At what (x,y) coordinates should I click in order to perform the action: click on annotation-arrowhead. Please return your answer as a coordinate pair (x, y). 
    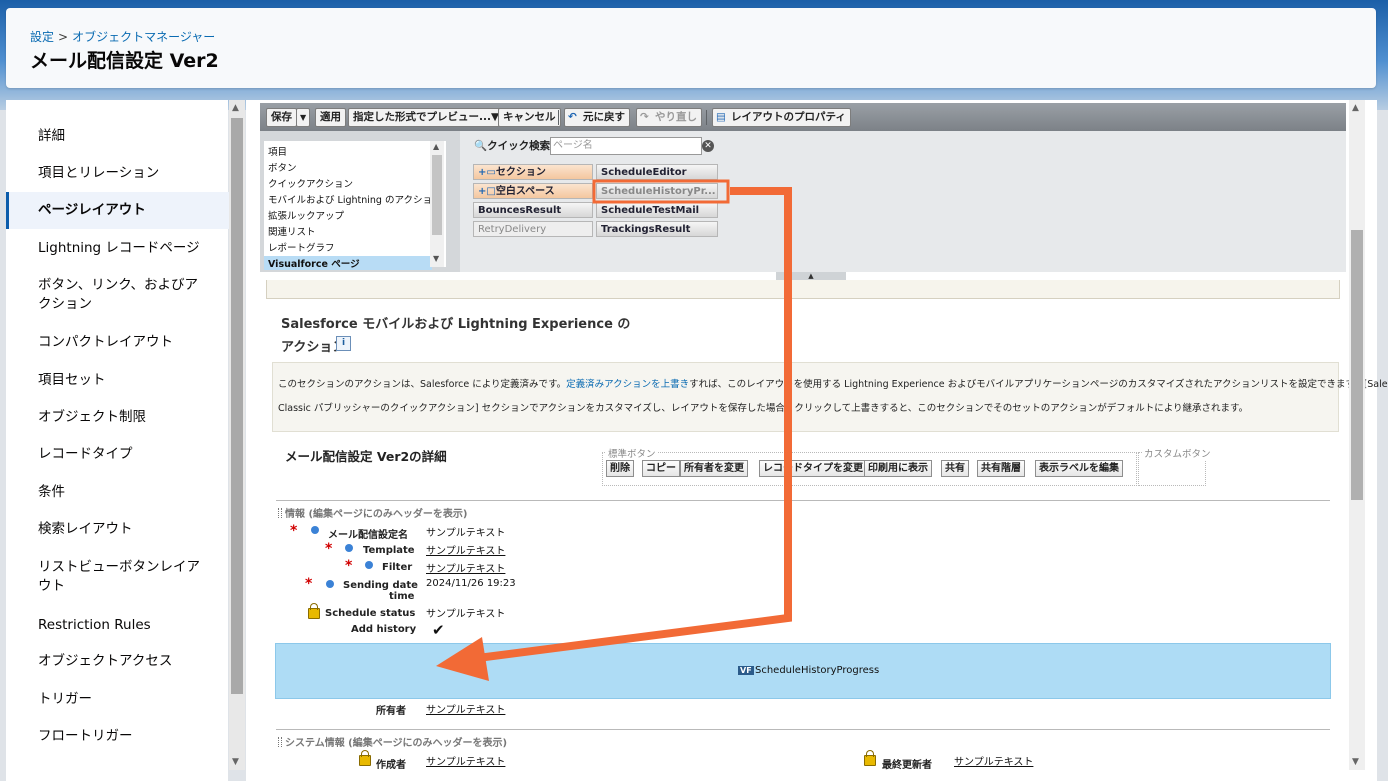
    Looking at the image, I should click on (462, 659).